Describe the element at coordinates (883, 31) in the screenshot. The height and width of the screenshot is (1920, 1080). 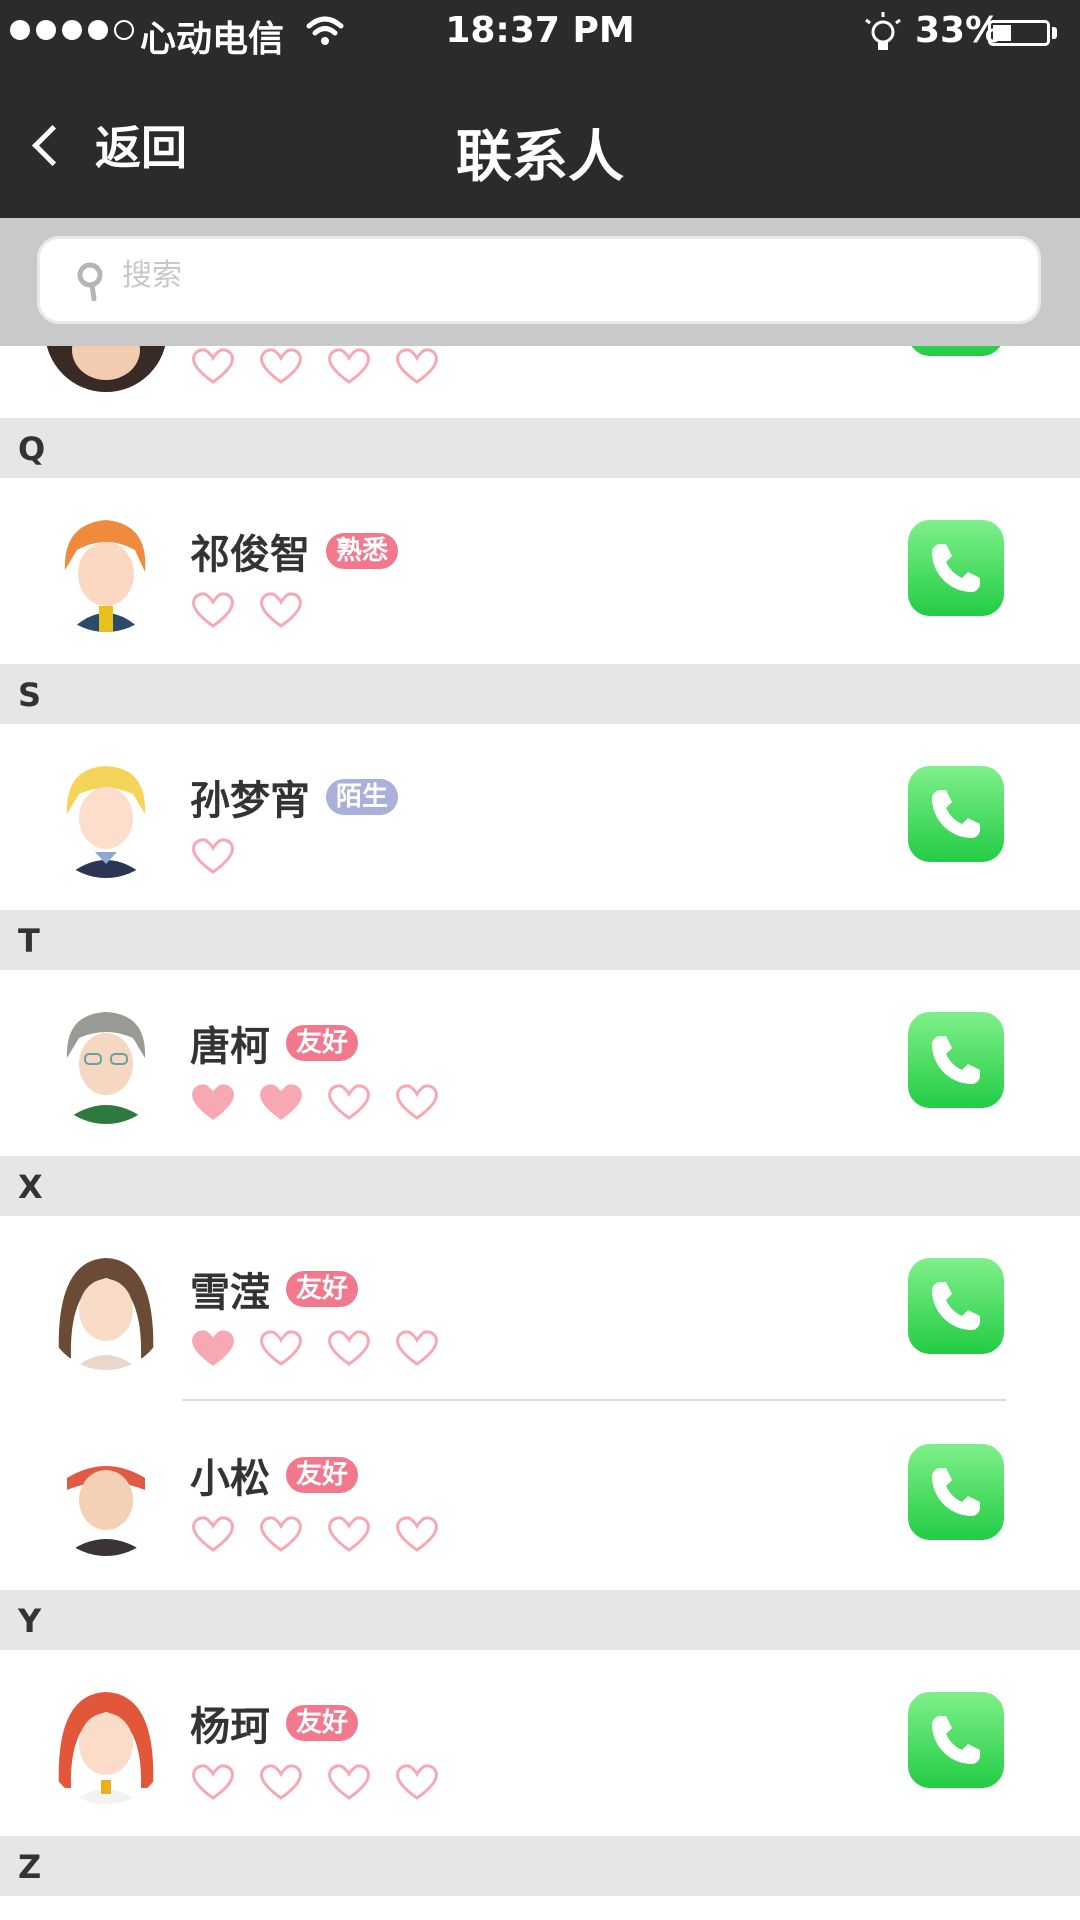
I see `bulb-icon` at that location.